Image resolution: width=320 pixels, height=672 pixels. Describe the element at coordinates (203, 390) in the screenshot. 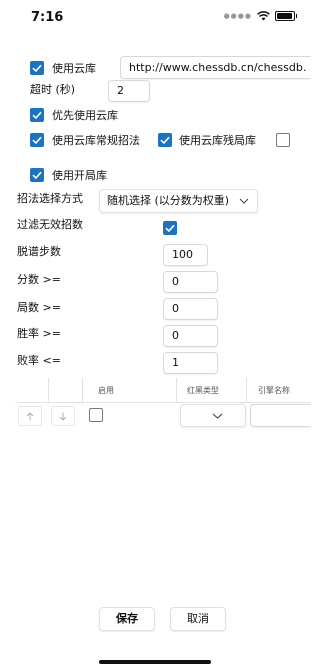

I see `table-header-color-type: 红黑类型` at that location.